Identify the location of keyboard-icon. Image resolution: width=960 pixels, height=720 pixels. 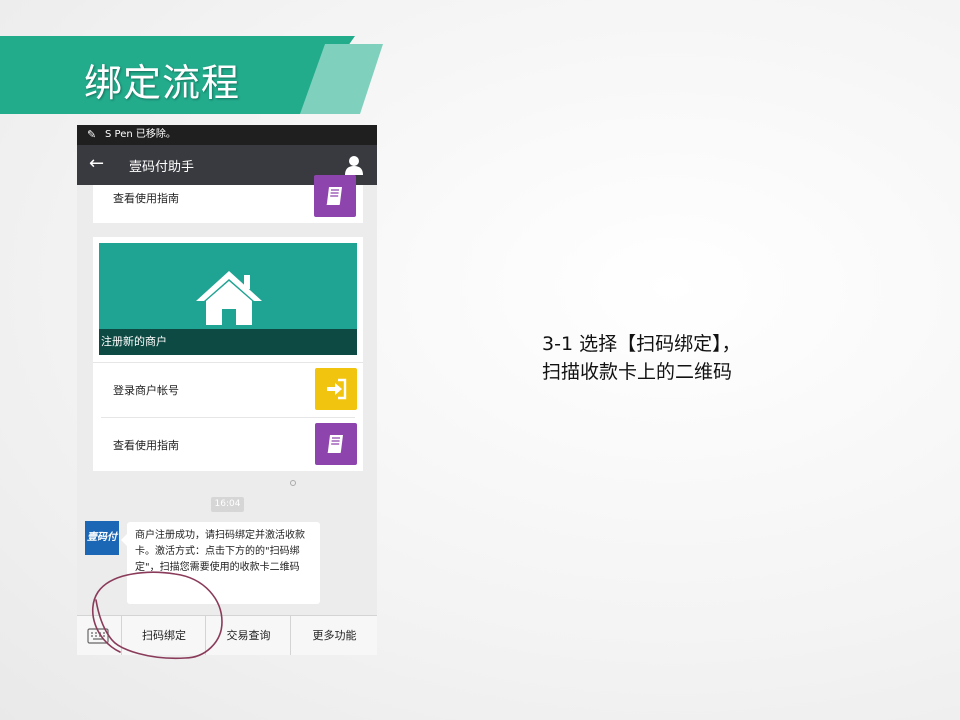
(98, 636).